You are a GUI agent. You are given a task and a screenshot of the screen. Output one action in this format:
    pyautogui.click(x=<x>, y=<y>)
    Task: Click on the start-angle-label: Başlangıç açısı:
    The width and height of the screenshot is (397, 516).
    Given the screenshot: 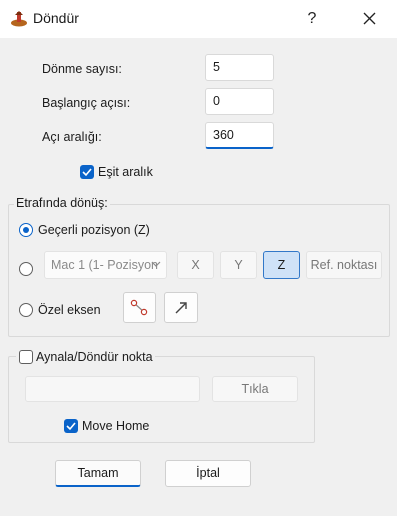 What is the action you would take?
    pyautogui.click(x=86, y=103)
    